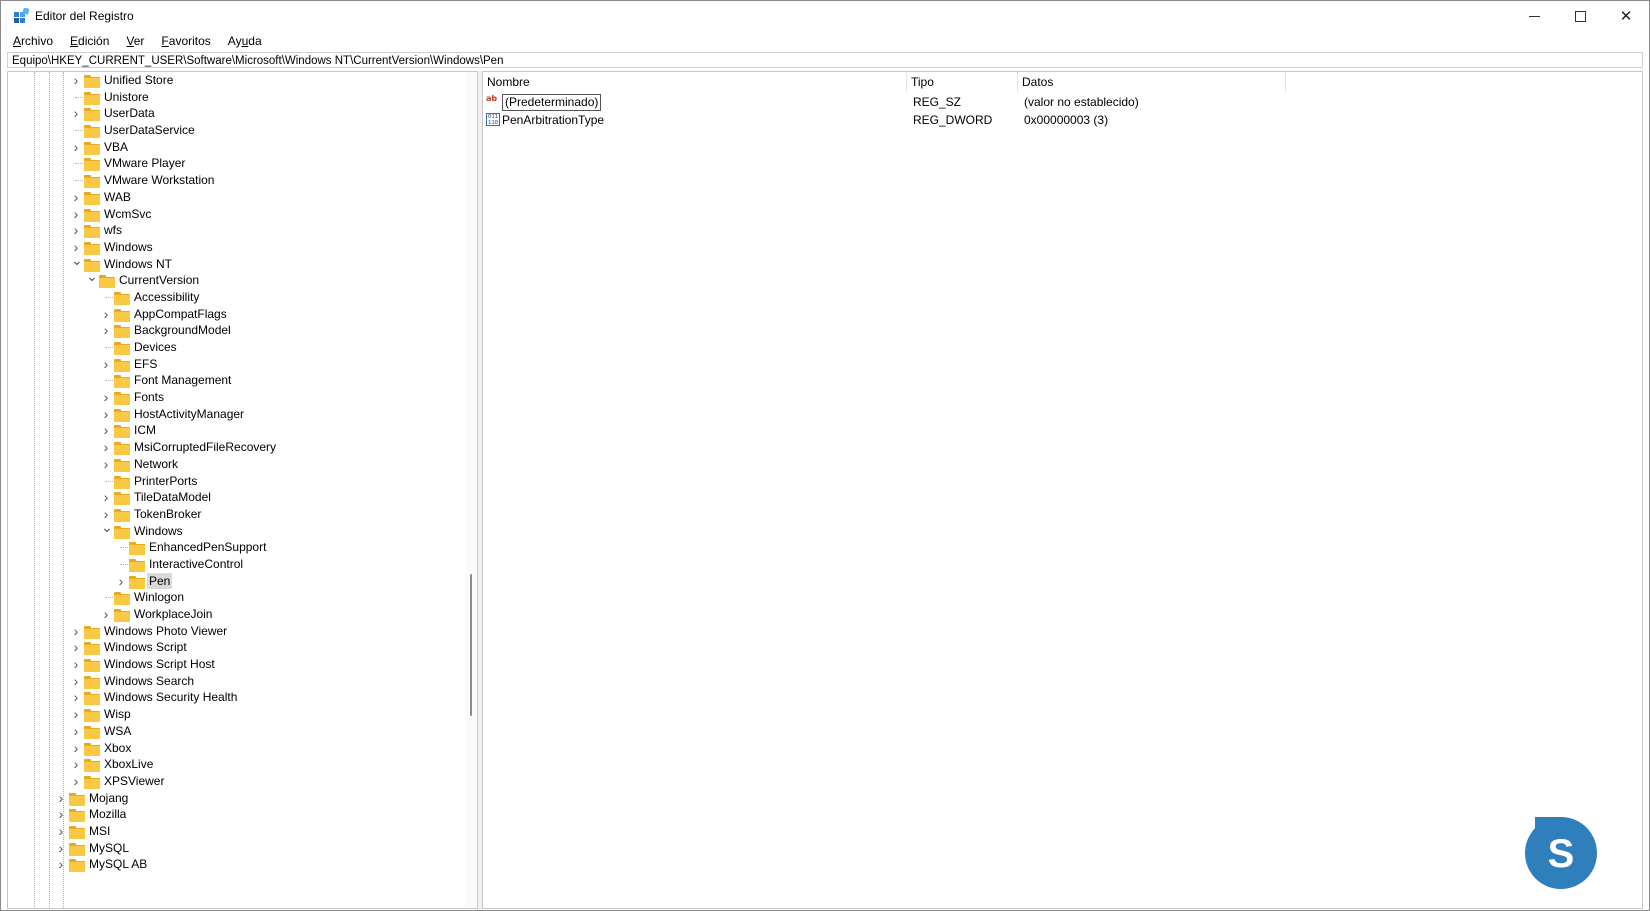 This screenshot has height=911, width=1650. Describe the element at coordinates (242, 581) in the screenshot. I see `tree-item: › Pen` at that location.